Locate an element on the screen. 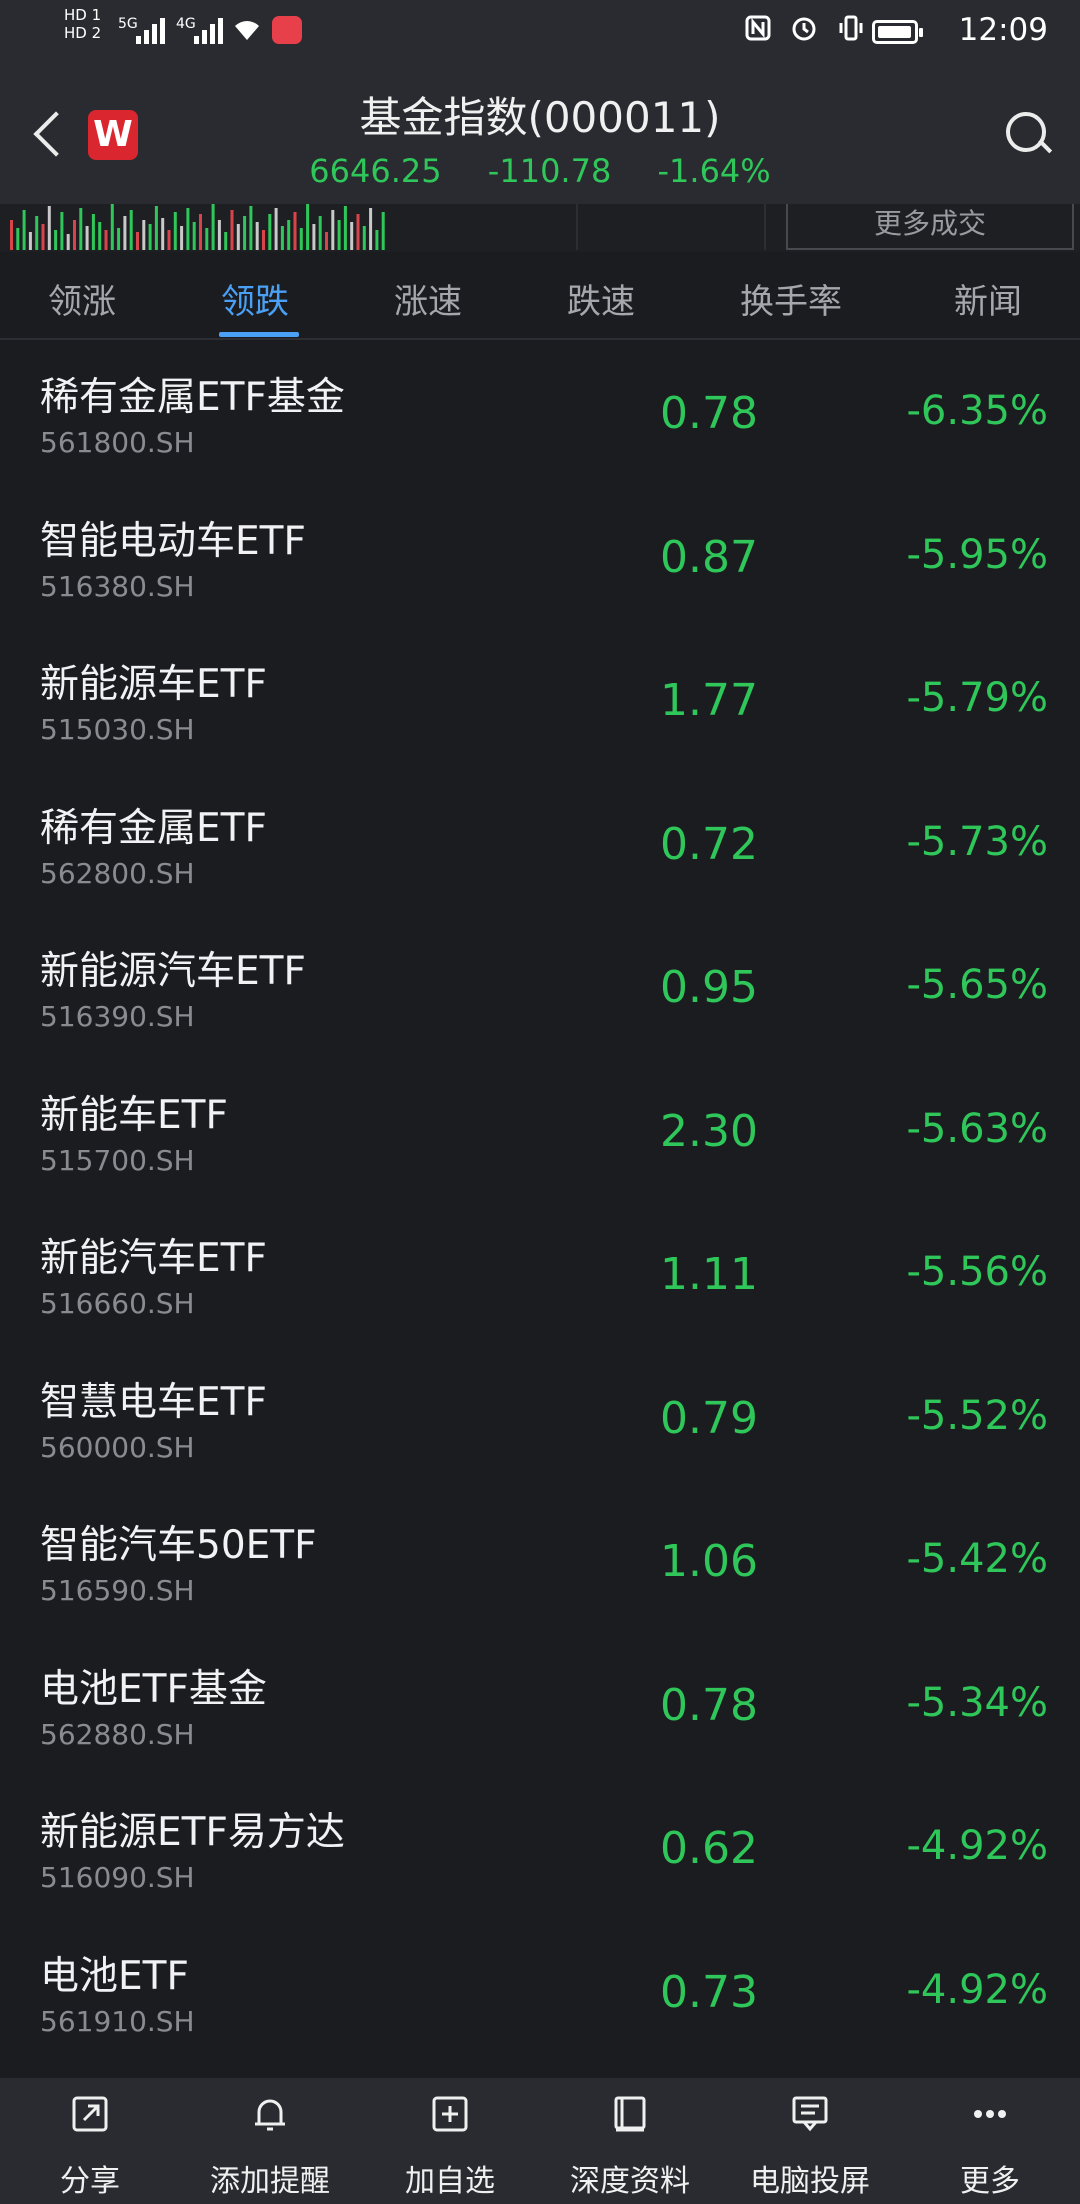 The width and height of the screenshot is (1080, 2204). fund-code: 516390.SH is located at coordinates (117, 1016).